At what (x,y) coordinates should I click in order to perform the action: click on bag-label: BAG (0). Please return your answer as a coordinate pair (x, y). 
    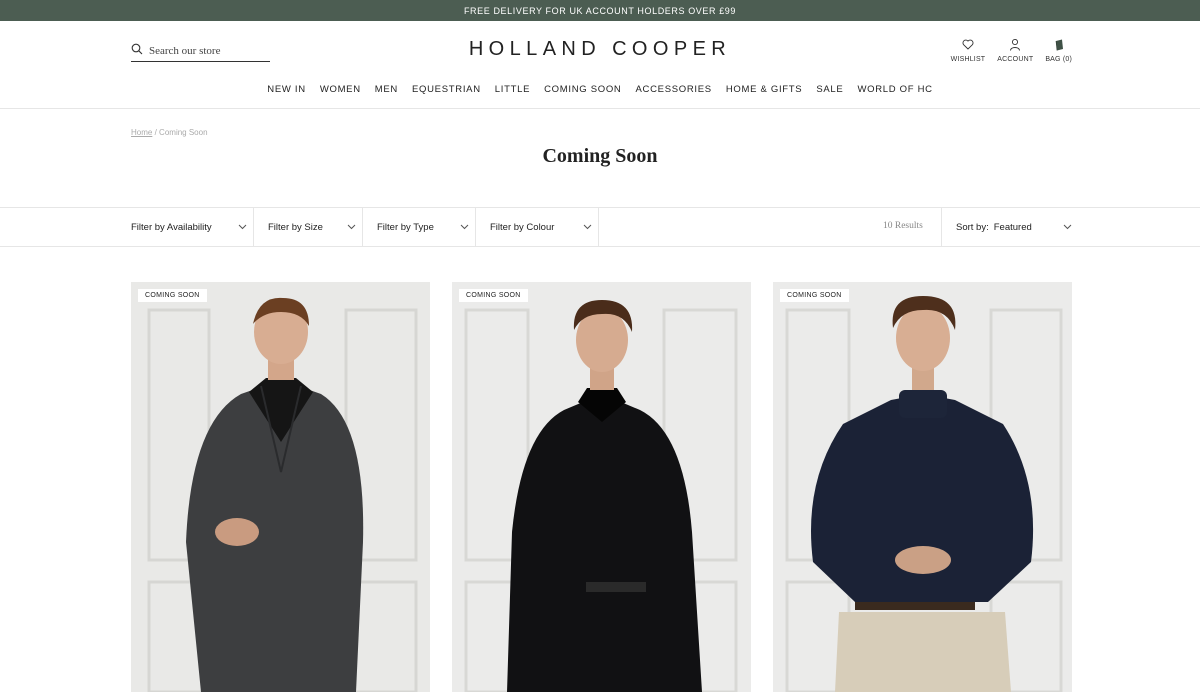
    Looking at the image, I should click on (1058, 59).